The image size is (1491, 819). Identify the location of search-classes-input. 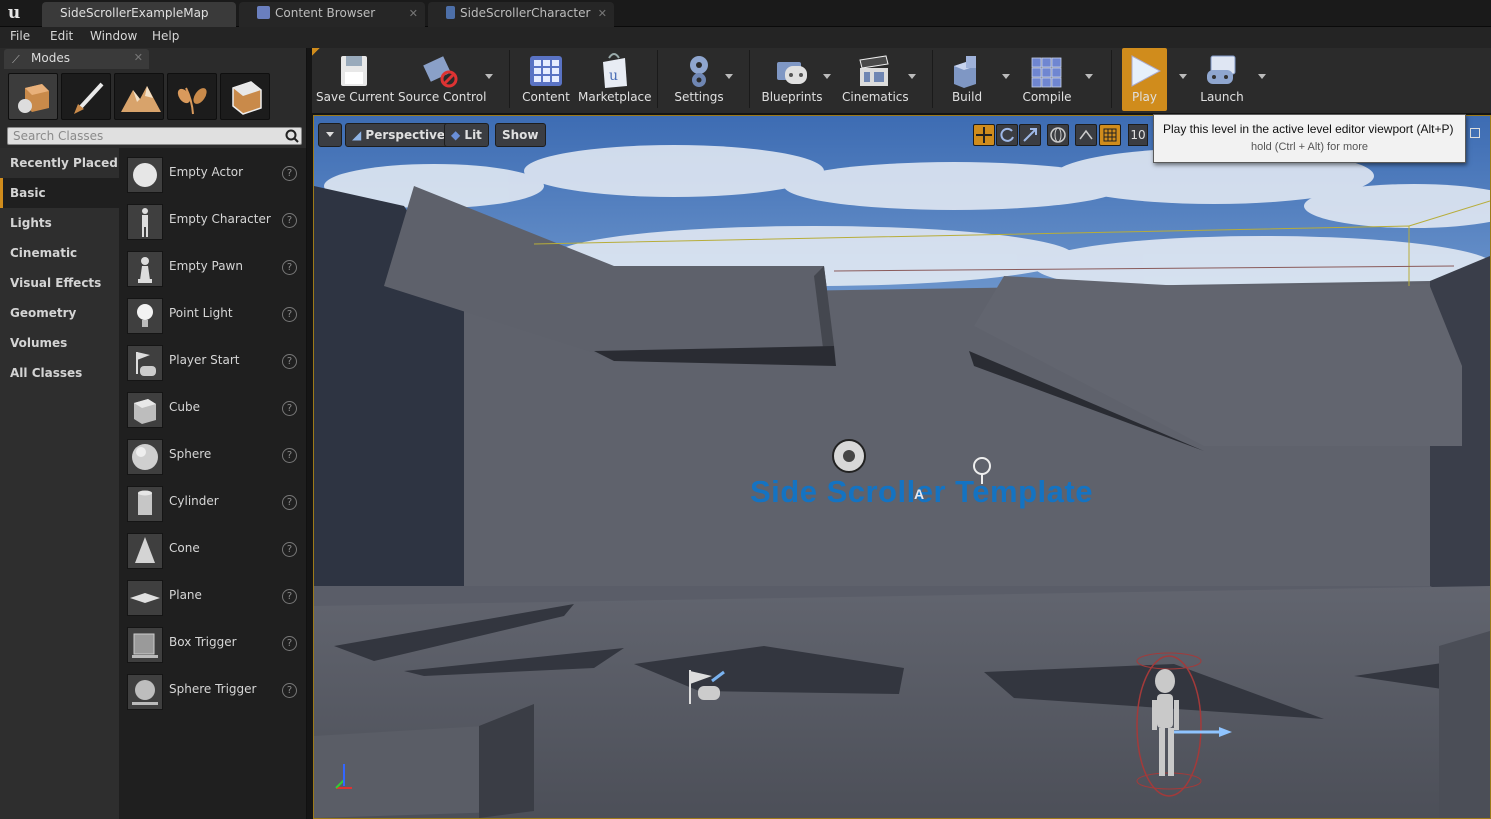
(154, 136).